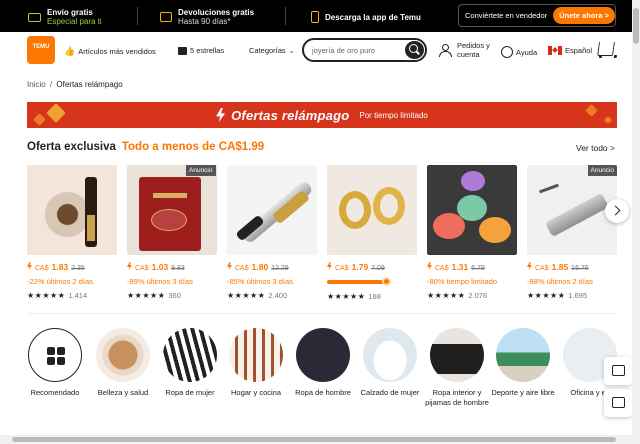  What do you see at coordinates (272, 50) in the screenshot?
I see `categories-dropdown: Categorías ⌄` at bounding box center [272, 50].